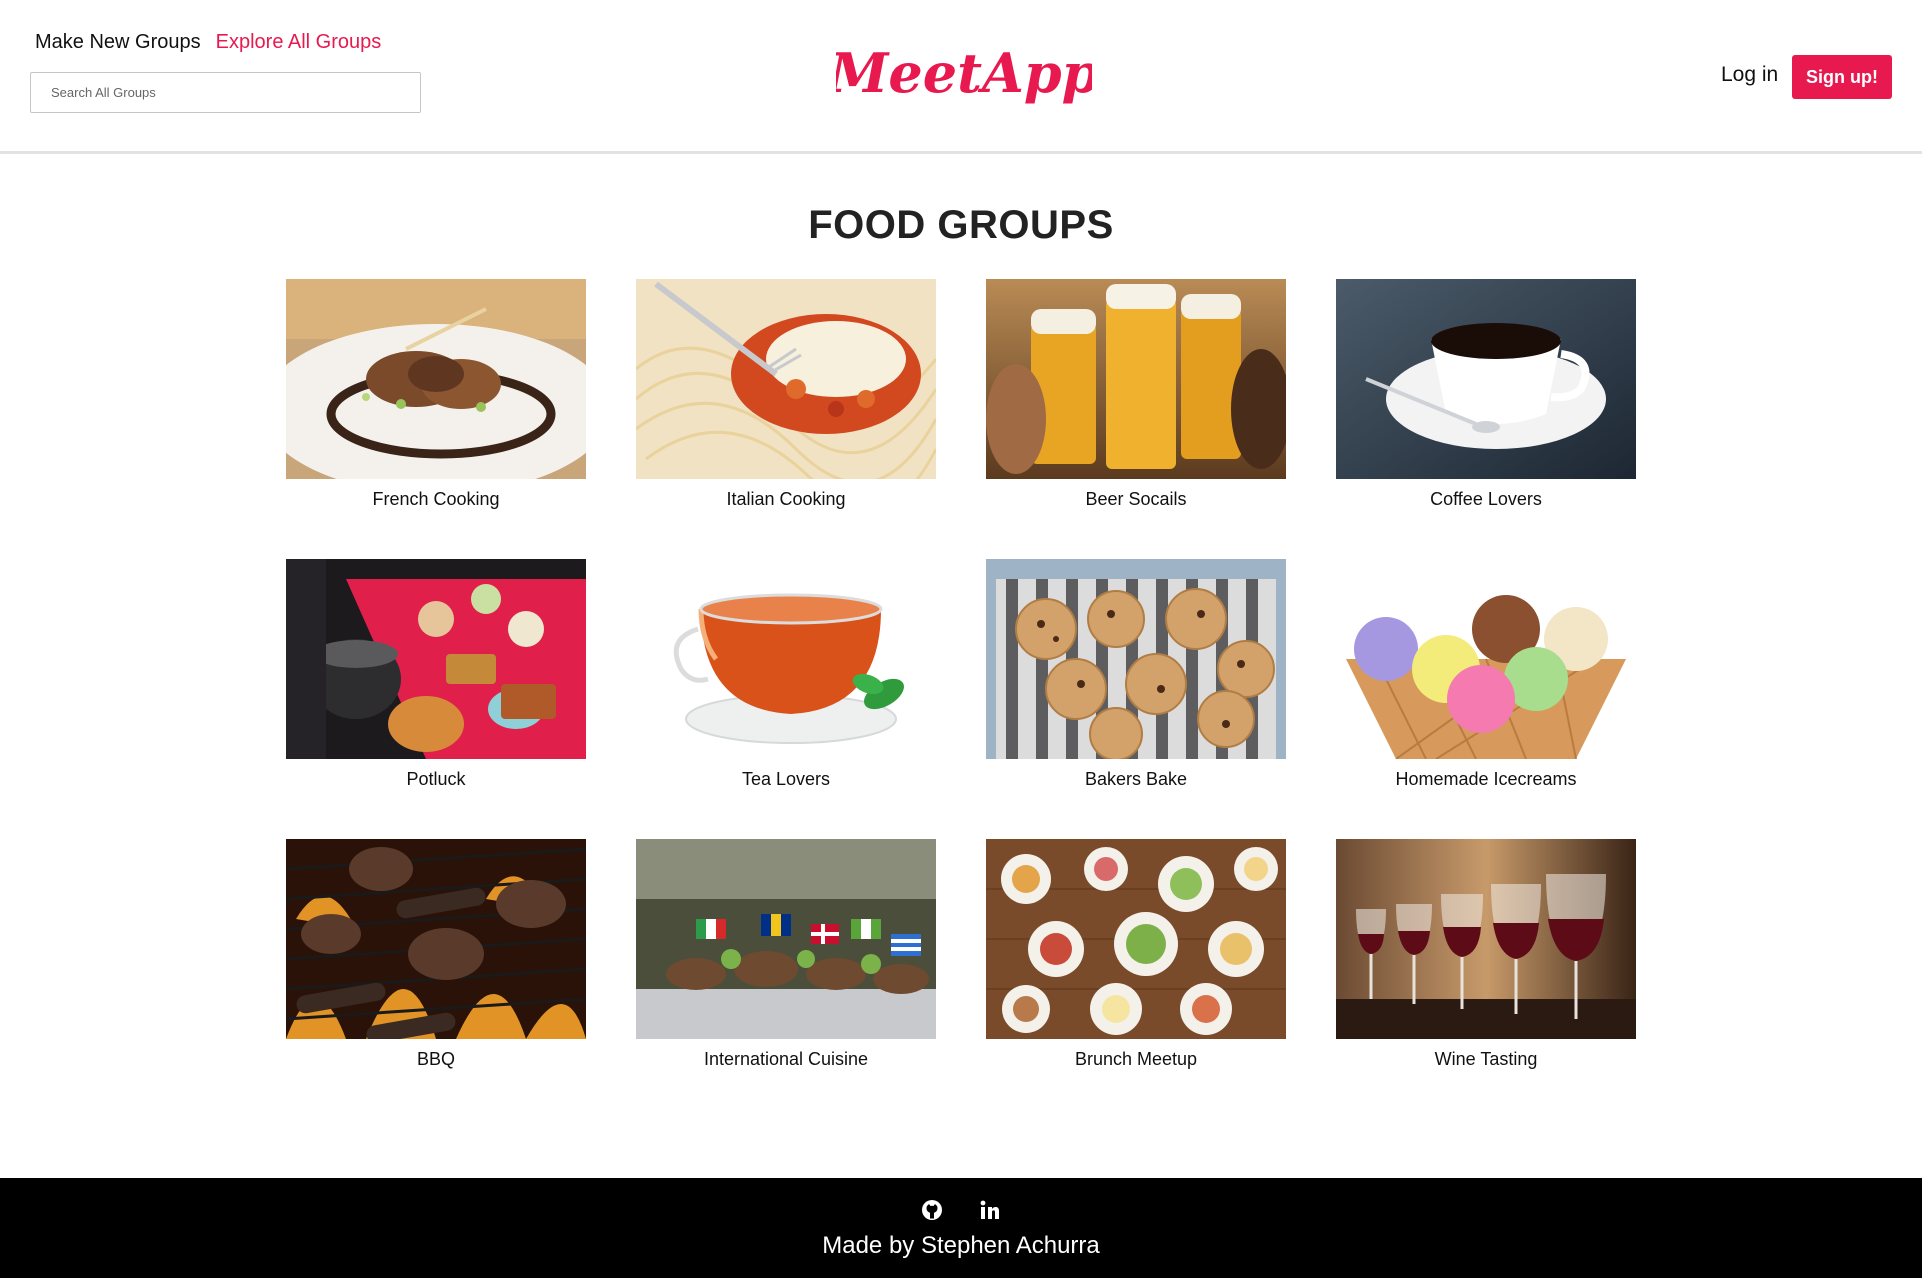 This screenshot has height=1278, width=1922. I want to click on group-label: Wine Tasting, so click(1486, 1060).